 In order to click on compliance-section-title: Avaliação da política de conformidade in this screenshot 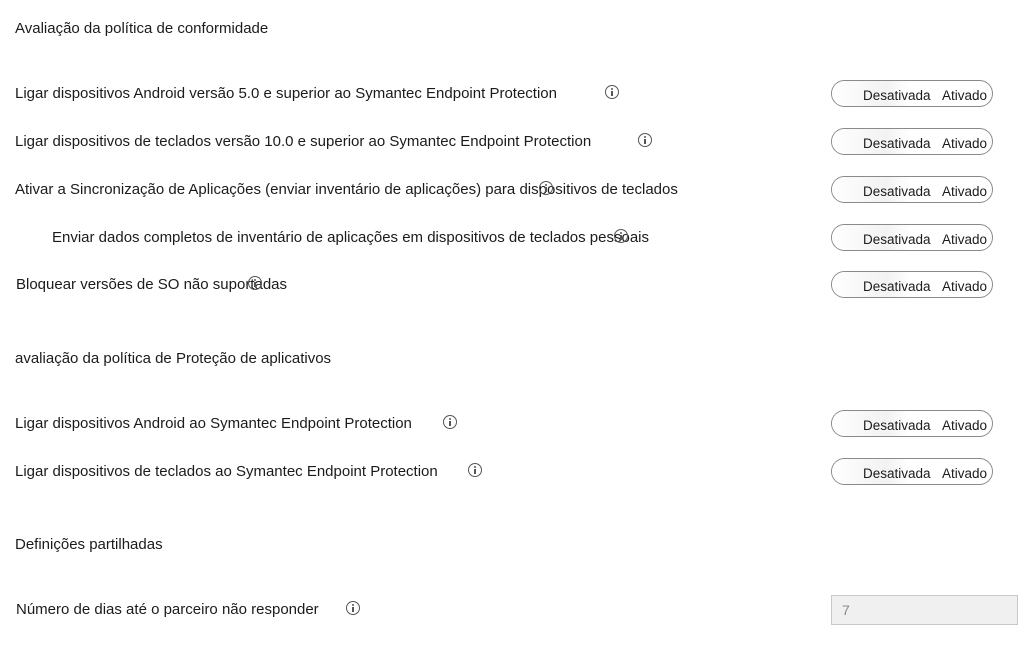, I will do `click(142, 28)`.